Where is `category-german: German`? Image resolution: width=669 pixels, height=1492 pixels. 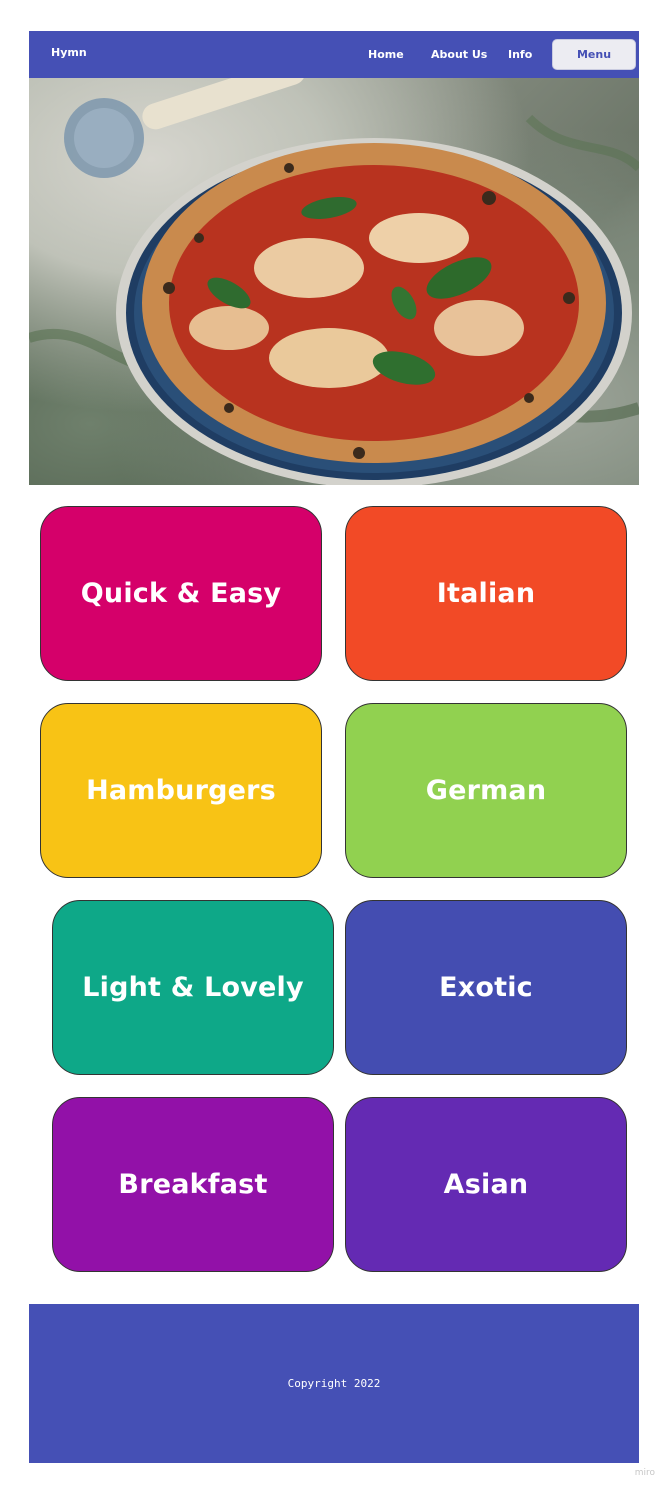
category-german: German is located at coordinates (486, 790).